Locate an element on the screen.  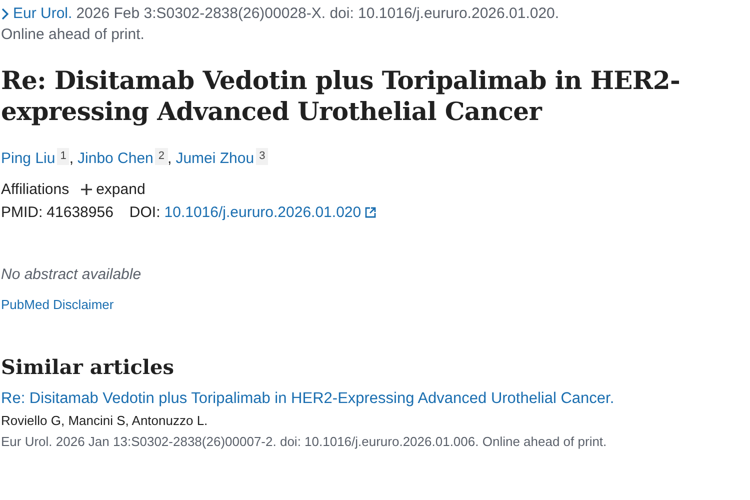
expand-toggle: expand is located at coordinates (113, 189).